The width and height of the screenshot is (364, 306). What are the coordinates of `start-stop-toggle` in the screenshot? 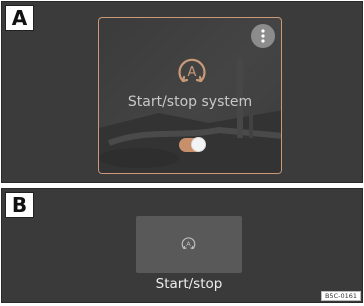 It's located at (192, 144).